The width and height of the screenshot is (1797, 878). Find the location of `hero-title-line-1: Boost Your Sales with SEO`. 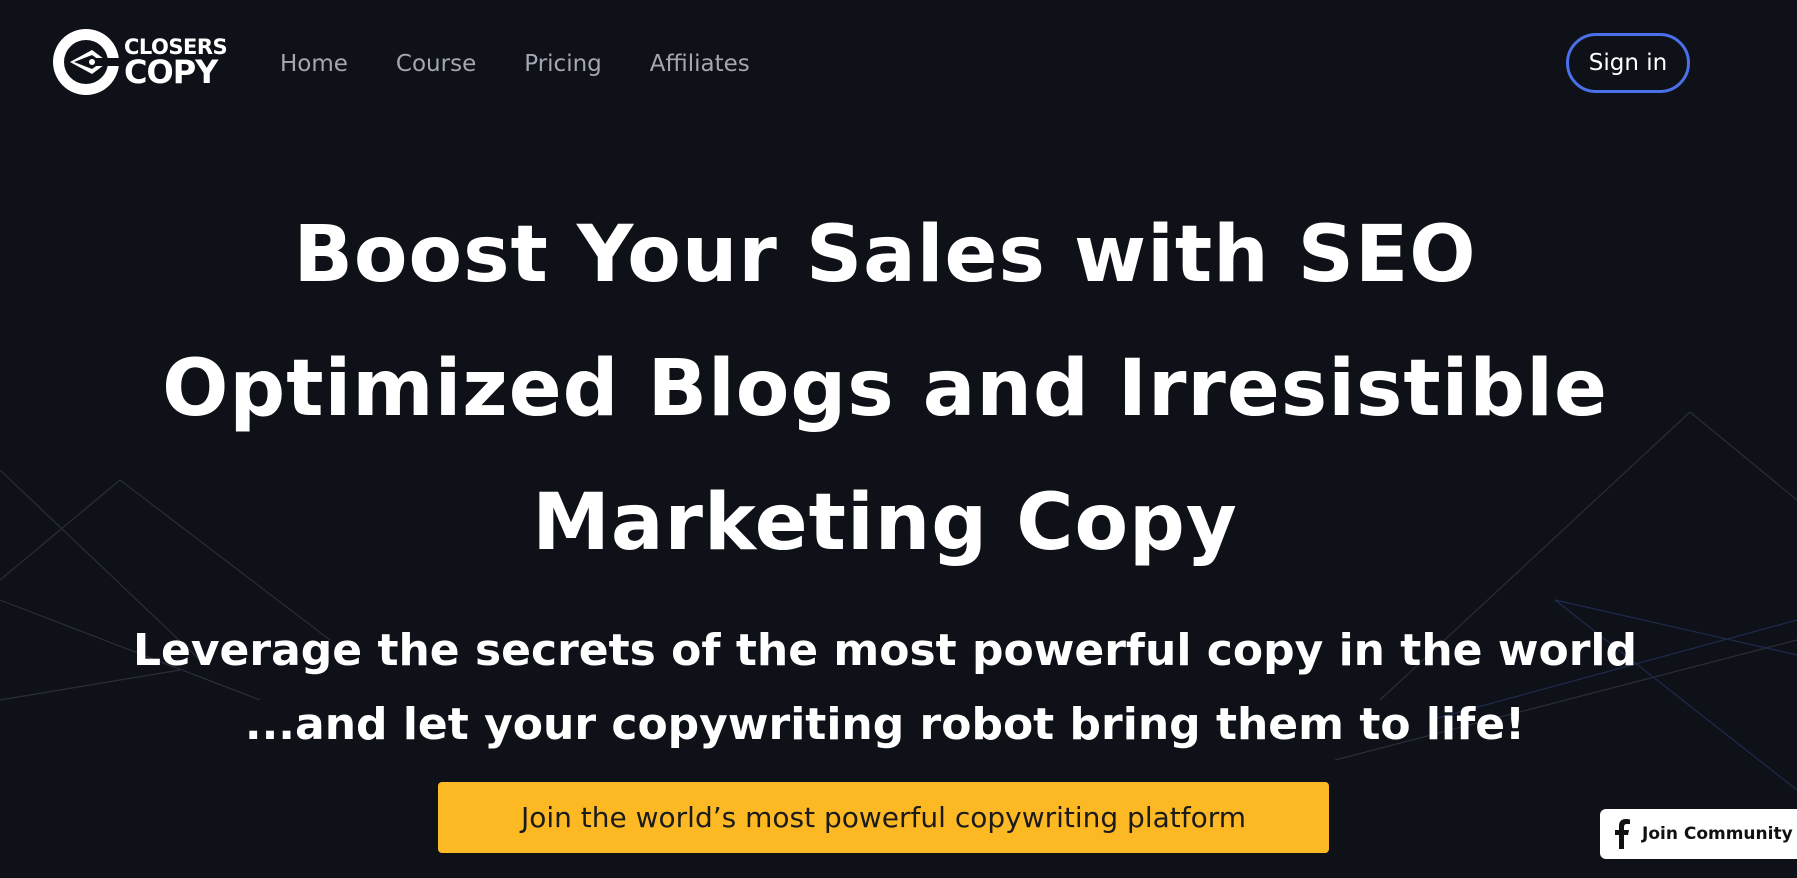

hero-title-line-1: Boost Your Sales with SEO is located at coordinates (885, 255).